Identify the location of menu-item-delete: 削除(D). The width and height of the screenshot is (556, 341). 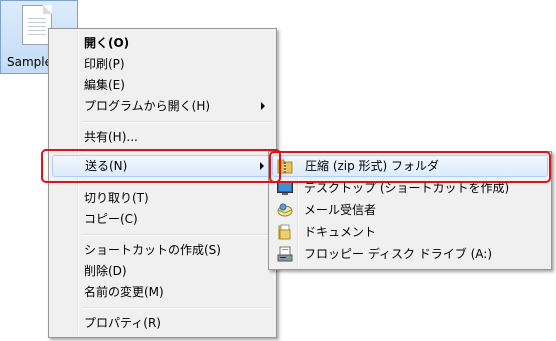
(162, 271).